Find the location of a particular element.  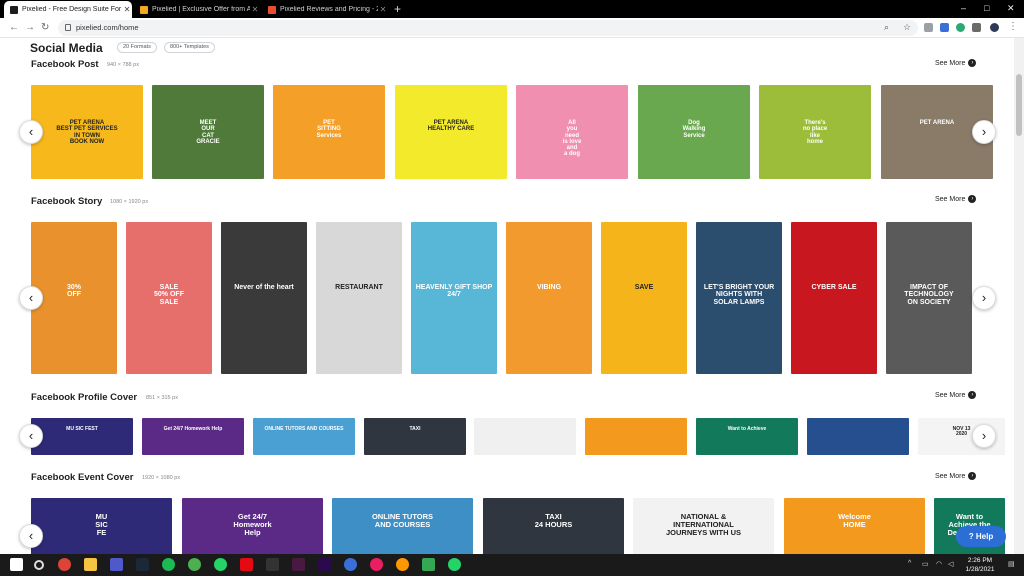

premiere-pro-icon is located at coordinates (324, 564).